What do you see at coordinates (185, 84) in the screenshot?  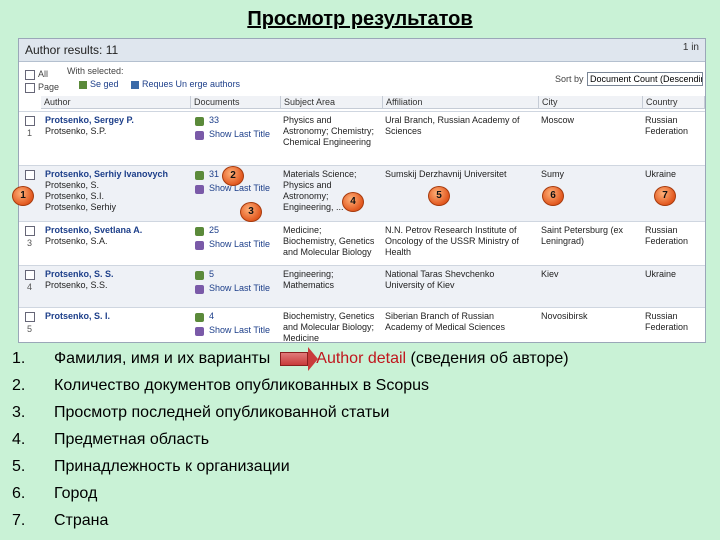 I see `request-merge-action: Reques Un erge authors` at bounding box center [185, 84].